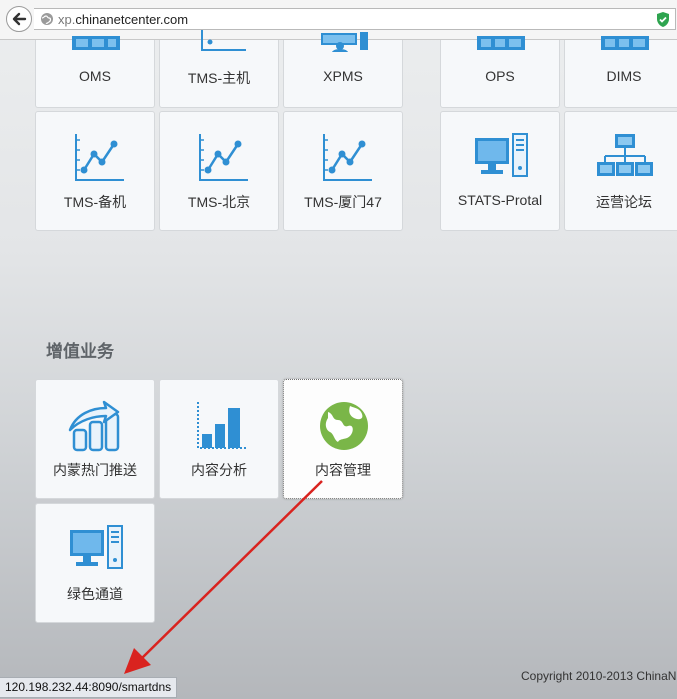 The height and width of the screenshot is (699, 677). I want to click on back-button, so click(19, 19).